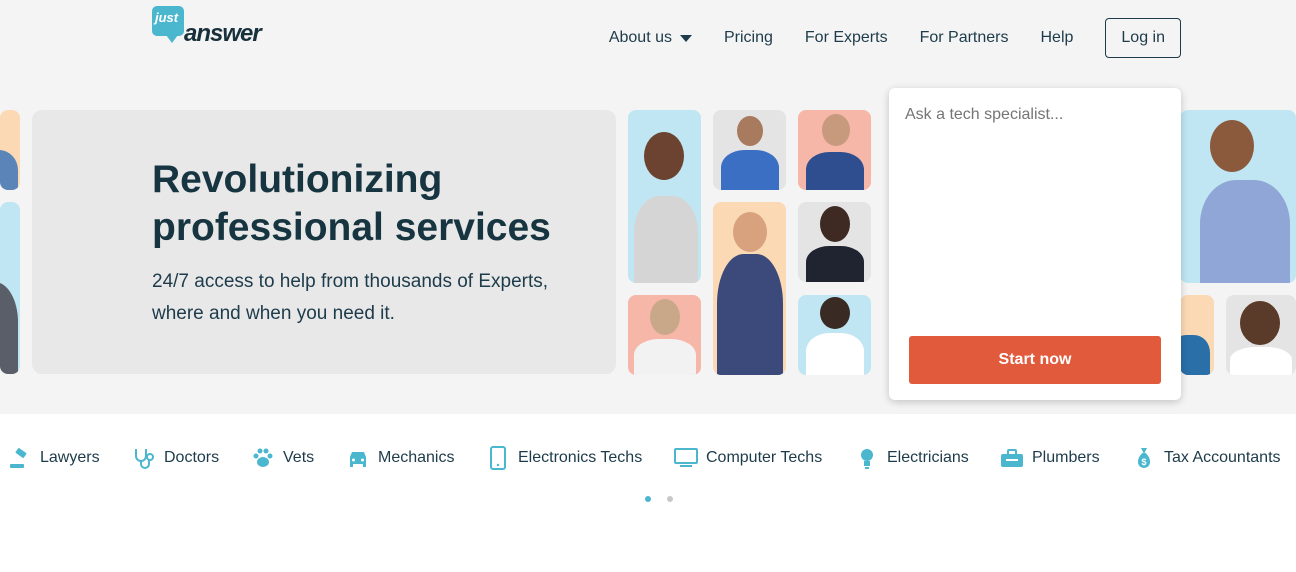  Describe the element at coordinates (640, 37) in the screenshot. I see `nav-about-label: About us` at that location.